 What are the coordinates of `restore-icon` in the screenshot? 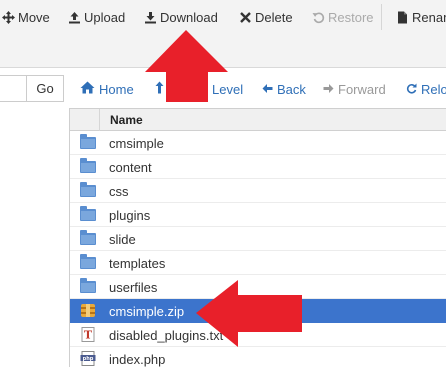 It's located at (318, 17).